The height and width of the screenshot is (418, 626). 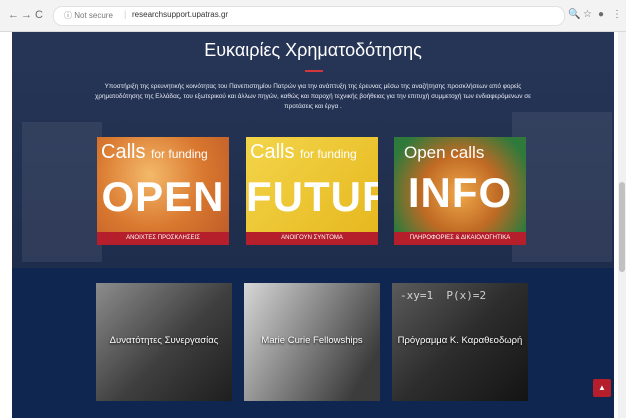 I want to click on info-icon: ⓘ, so click(x=68, y=15).